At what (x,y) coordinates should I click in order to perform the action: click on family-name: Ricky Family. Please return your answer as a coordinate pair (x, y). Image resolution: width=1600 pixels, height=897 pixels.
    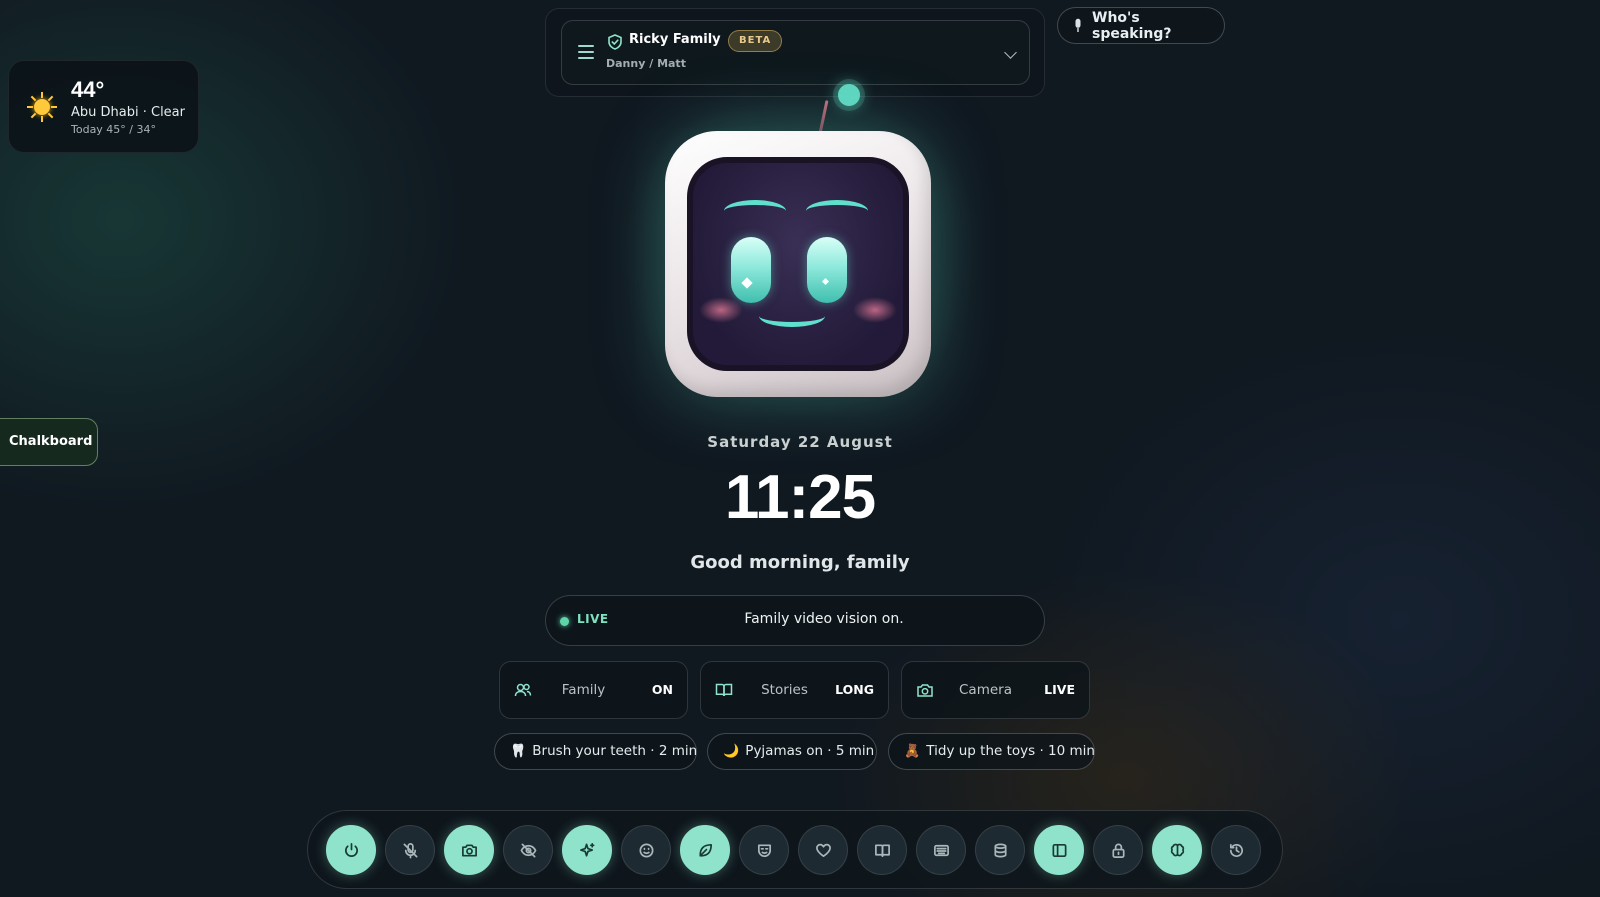
    Looking at the image, I should click on (675, 39).